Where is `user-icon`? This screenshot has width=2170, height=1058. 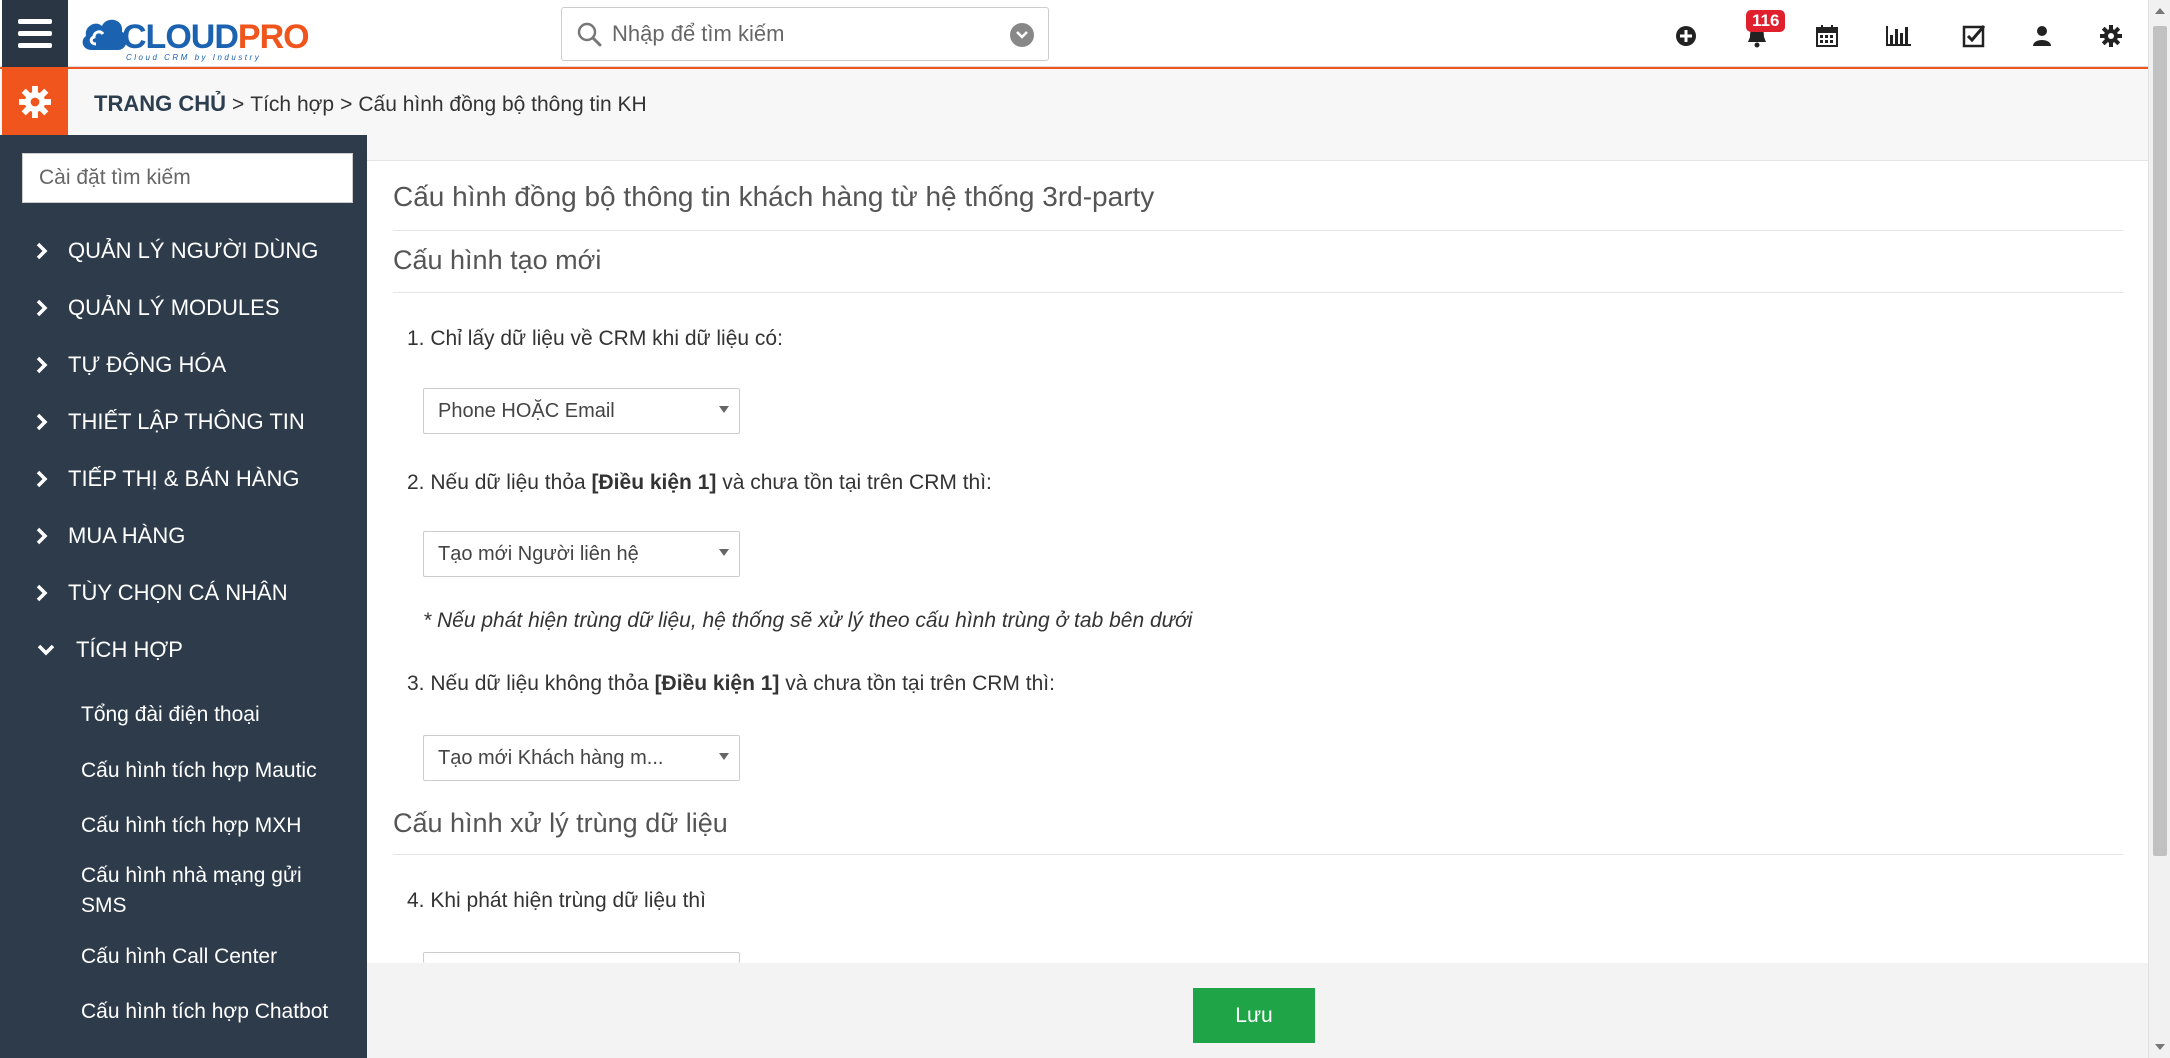 user-icon is located at coordinates (2042, 36).